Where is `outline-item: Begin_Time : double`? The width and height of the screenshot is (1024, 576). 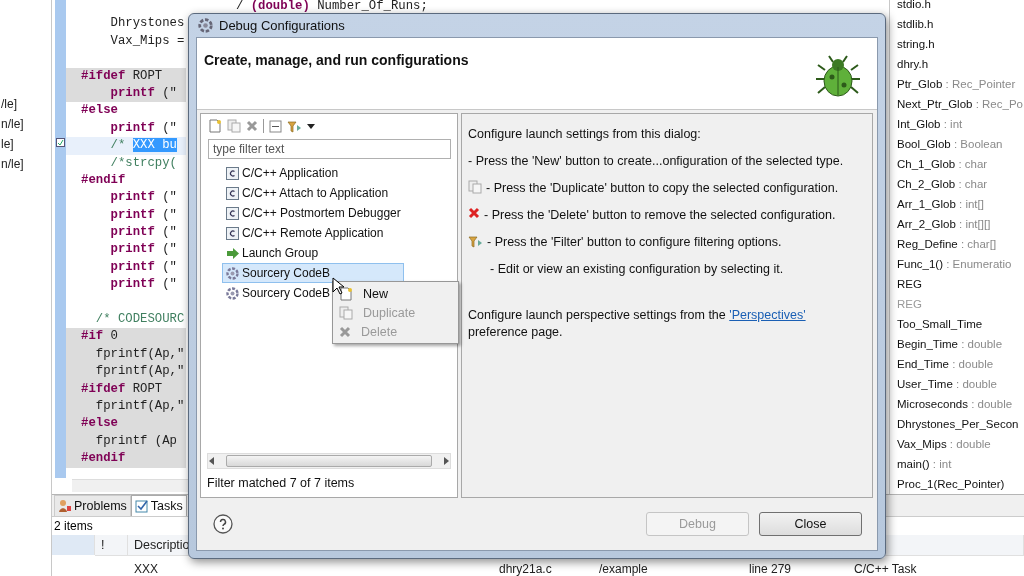
outline-item: Begin_Time : double is located at coordinates (960, 344).